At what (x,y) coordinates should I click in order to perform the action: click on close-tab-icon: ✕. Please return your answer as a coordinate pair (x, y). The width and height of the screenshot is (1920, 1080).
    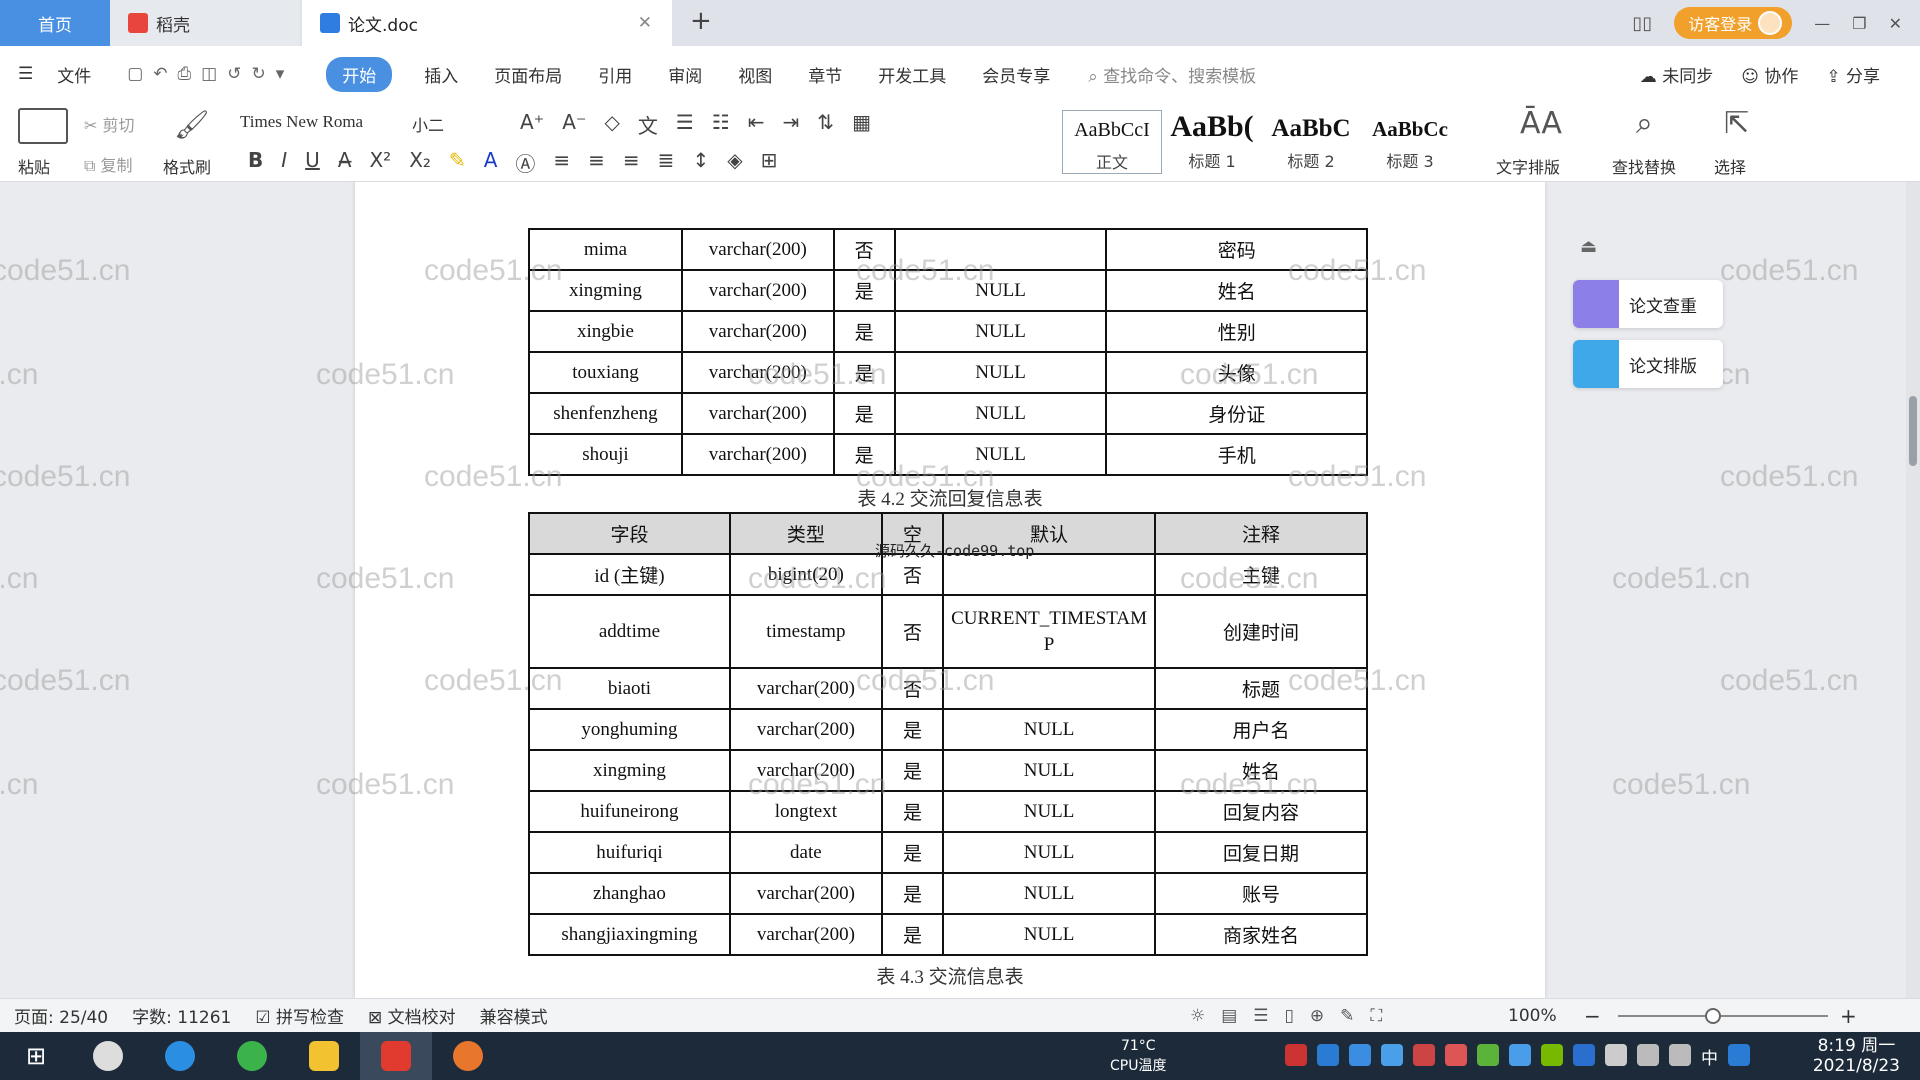
    Looking at the image, I should click on (645, 23).